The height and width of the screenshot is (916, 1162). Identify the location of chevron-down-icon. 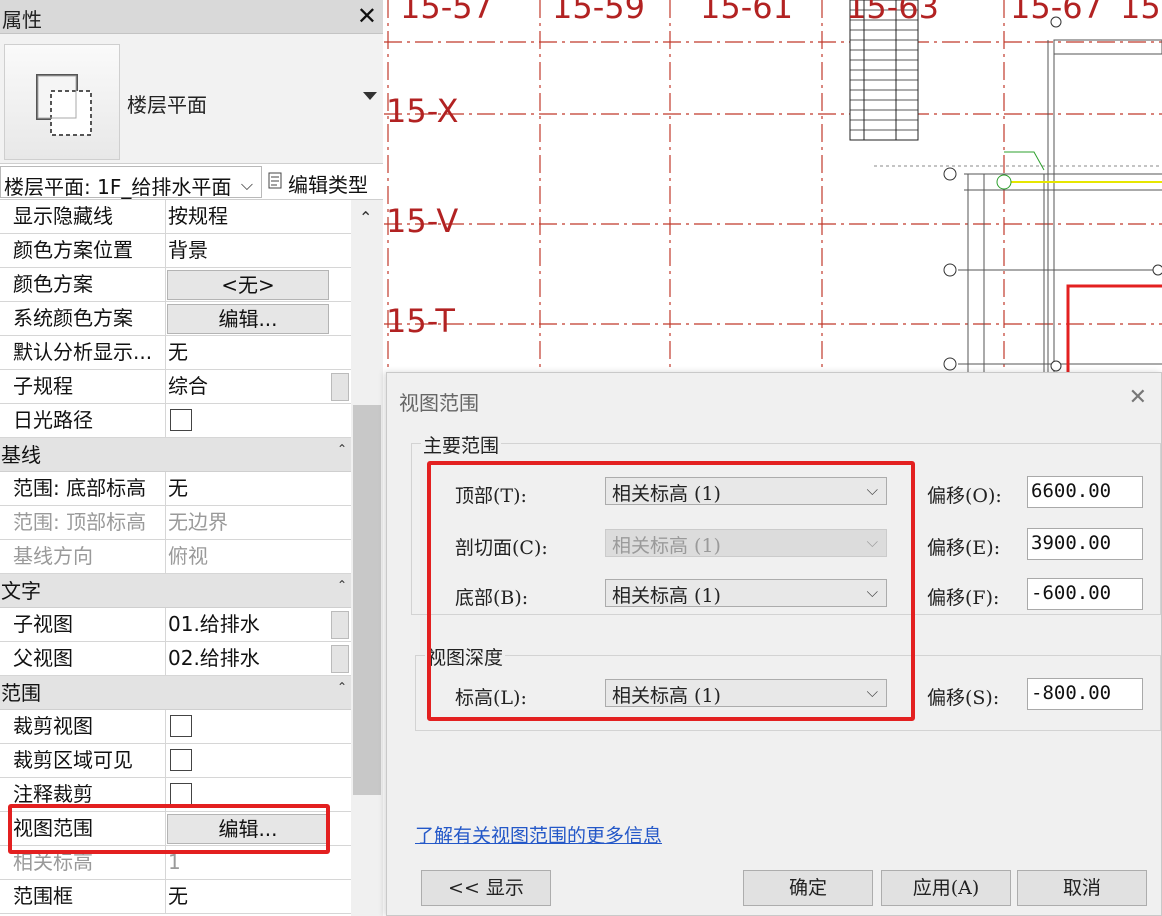
(370, 96).